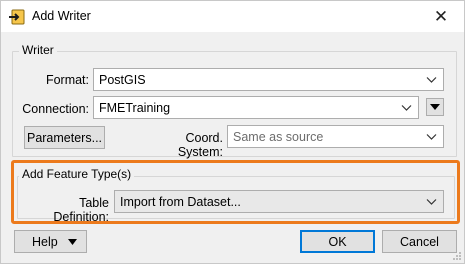  What do you see at coordinates (441, 16) in the screenshot?
I see `close-button: ✕` at bounding box center [441, 16].